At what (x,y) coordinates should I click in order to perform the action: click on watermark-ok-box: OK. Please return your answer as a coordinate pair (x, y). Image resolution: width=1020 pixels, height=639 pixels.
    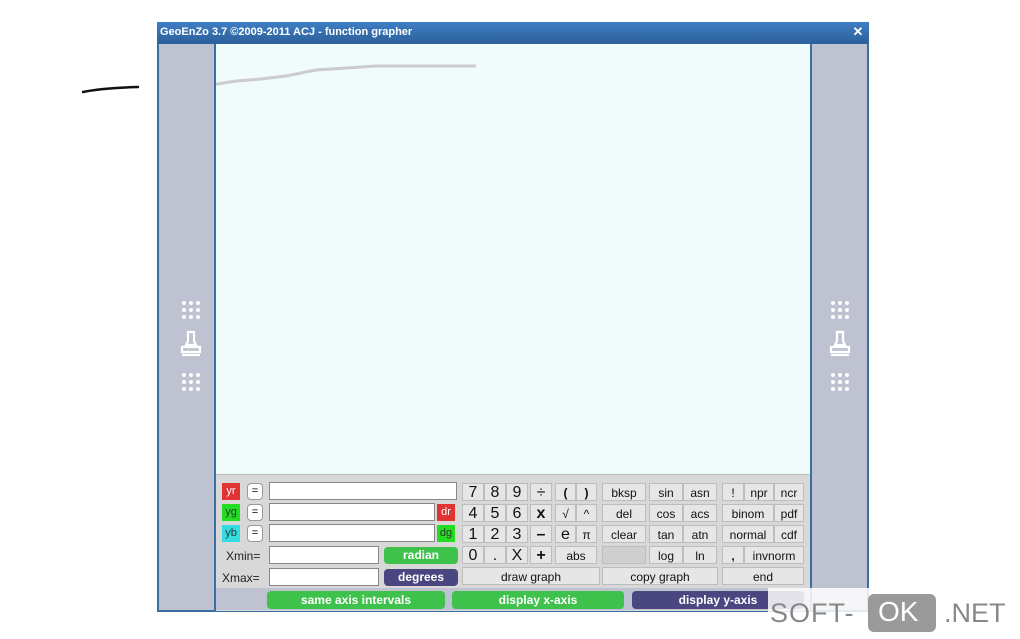
    Looking at the image, I should click on (902, 613).